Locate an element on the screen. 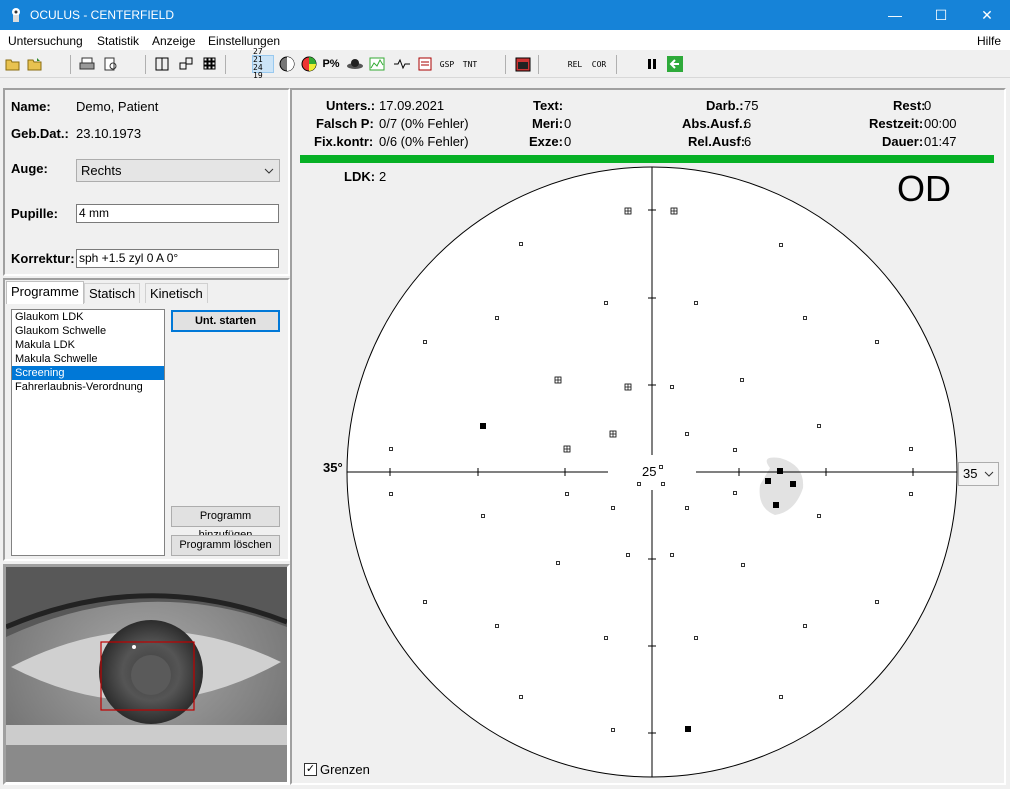  tab-kinetisch: Kinetisch is located at coordinates (176, 293).